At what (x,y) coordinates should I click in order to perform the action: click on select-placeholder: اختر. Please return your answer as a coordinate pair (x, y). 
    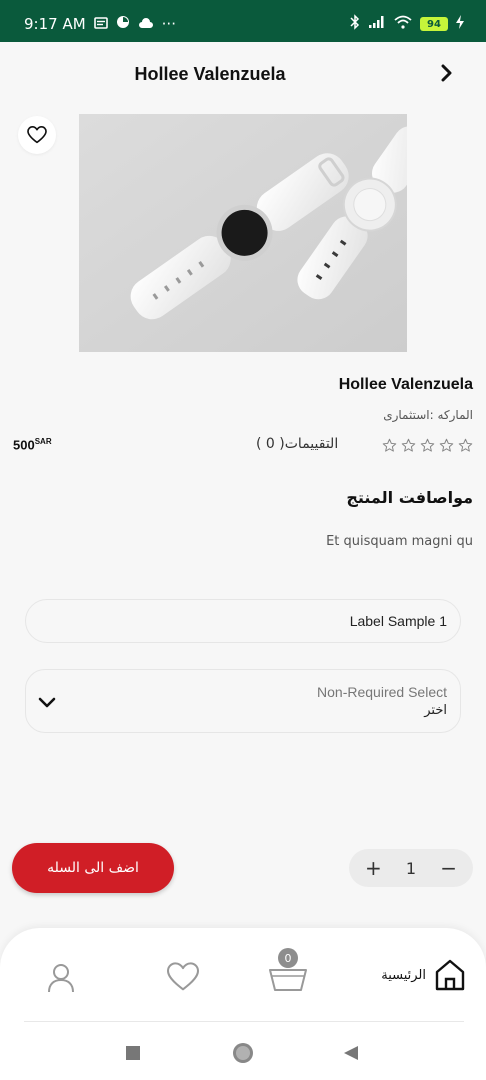
    Looking at the image, I should click on (435, 710).